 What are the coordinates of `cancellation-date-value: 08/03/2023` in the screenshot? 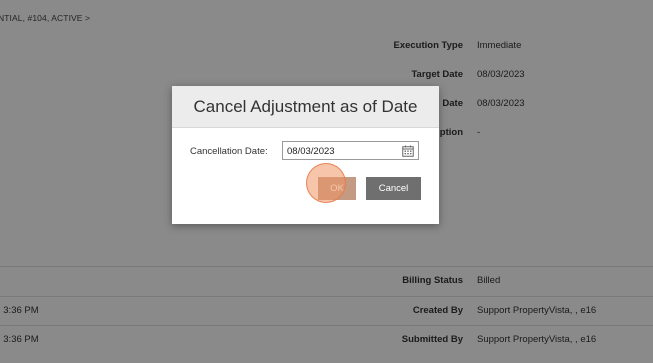 It's located at (311, 151).